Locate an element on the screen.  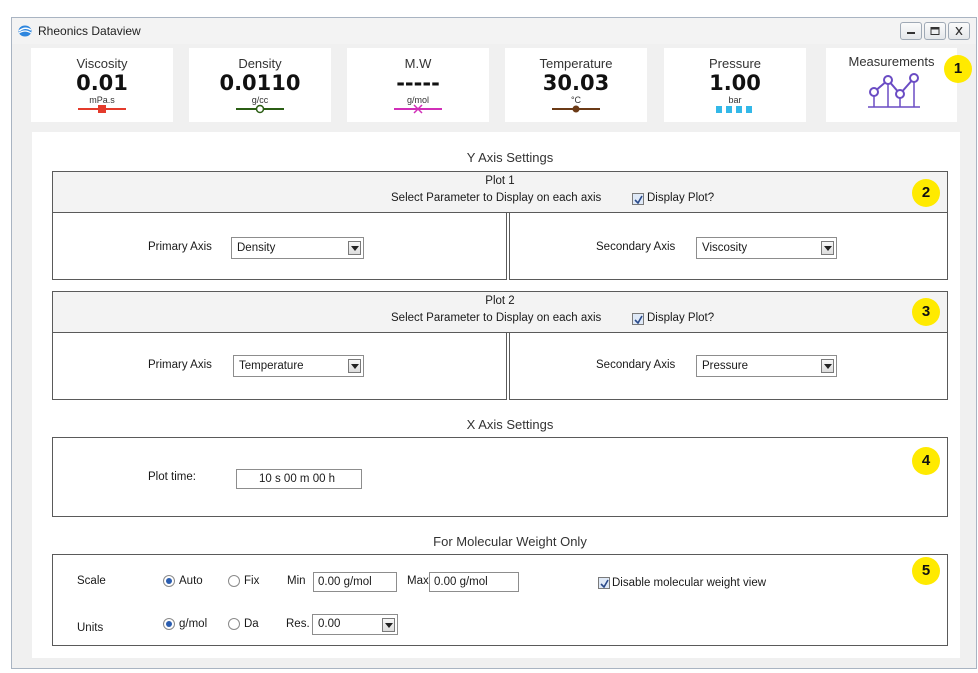
plot-2-secondary-value: Pressure is located at coordinates (725, 366).